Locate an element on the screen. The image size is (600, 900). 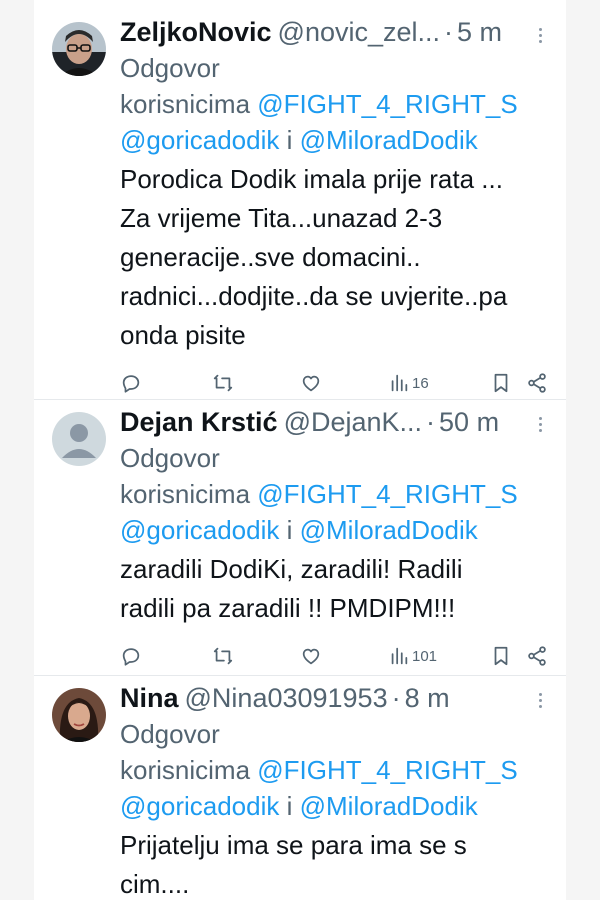
tweet-text-line: radili pa zaradili !! PMDIPM!!! is located at coordinates (288, 608).